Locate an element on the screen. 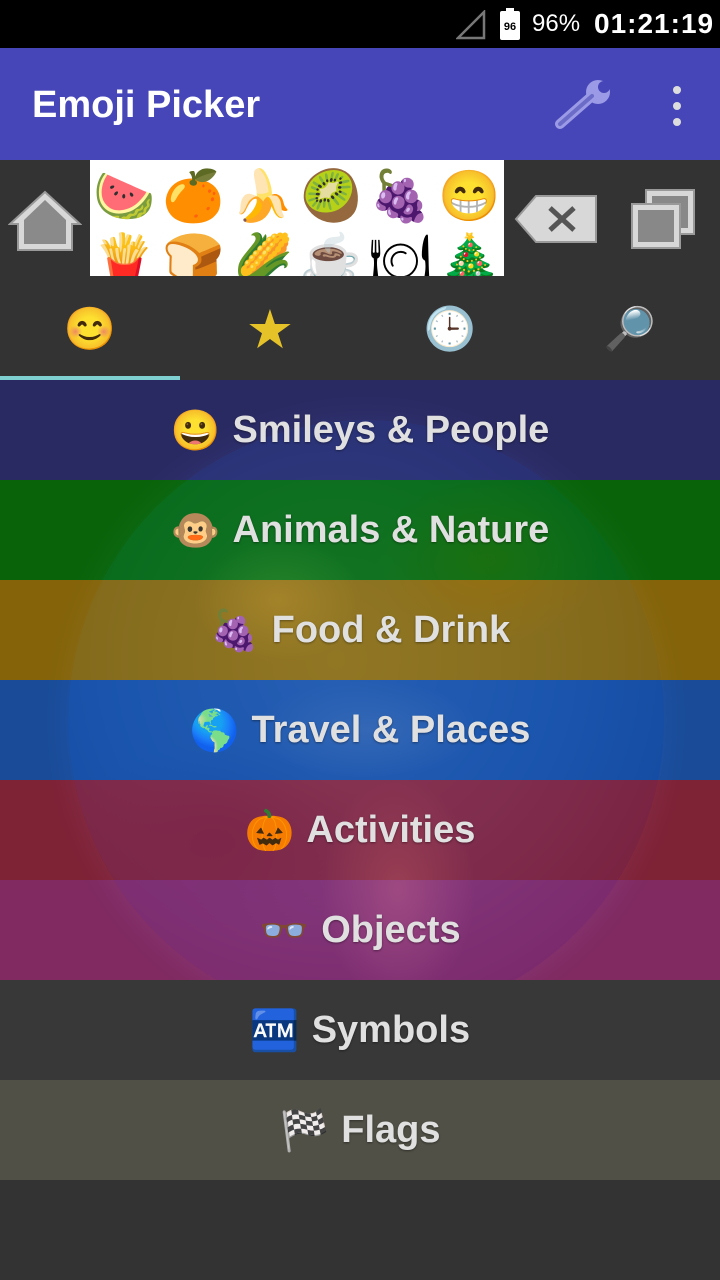 Image resolution: width=720 pixels, height=1280 pixels. plate-icon: 🍽 is located at coordinates (400, 254).